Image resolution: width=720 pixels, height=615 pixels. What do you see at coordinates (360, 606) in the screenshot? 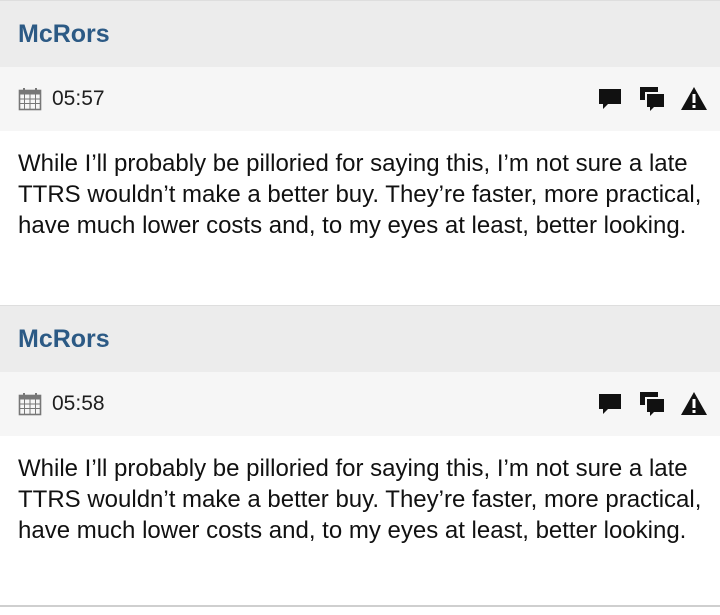
I see `divider` at bounding box center [360, 606].